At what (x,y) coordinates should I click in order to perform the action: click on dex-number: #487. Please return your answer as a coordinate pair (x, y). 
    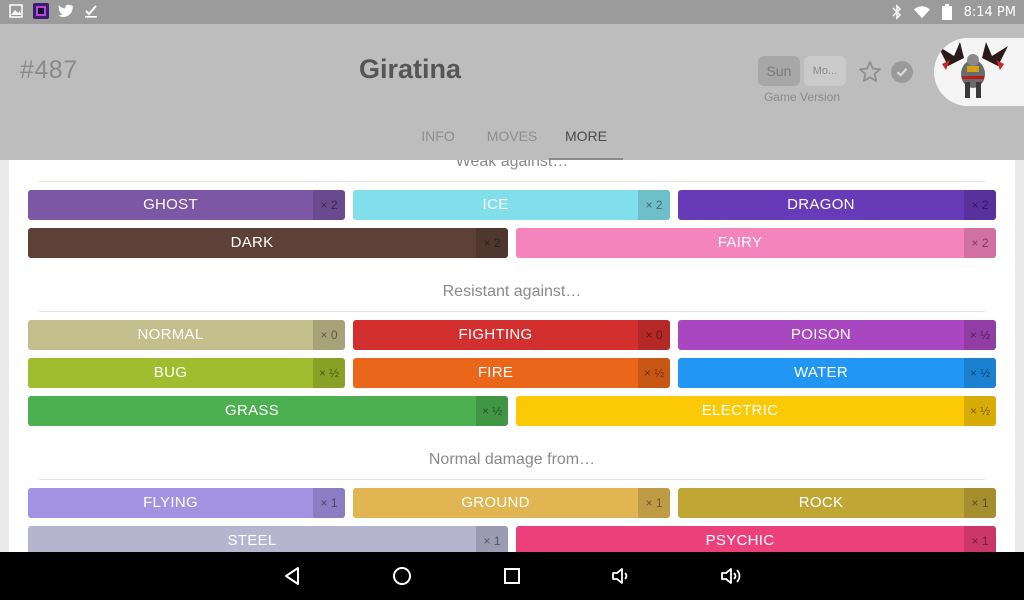
    Looking at the image, I should click on (49, 70).